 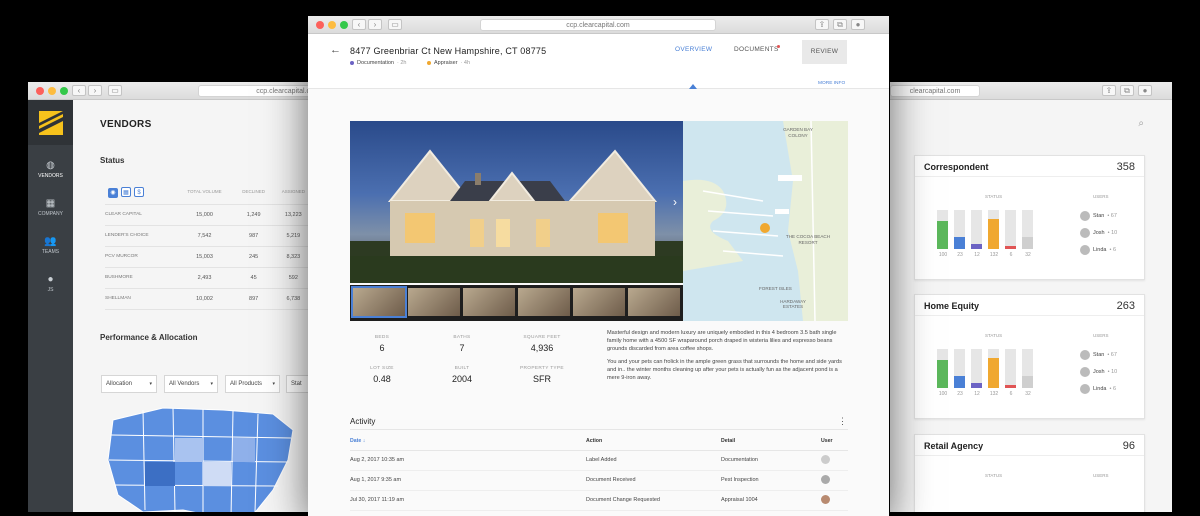 What do you see at coordinates (382, 337) in the screenshot?
I see `spec-label: BEDS` at bounding box center [382, 337].